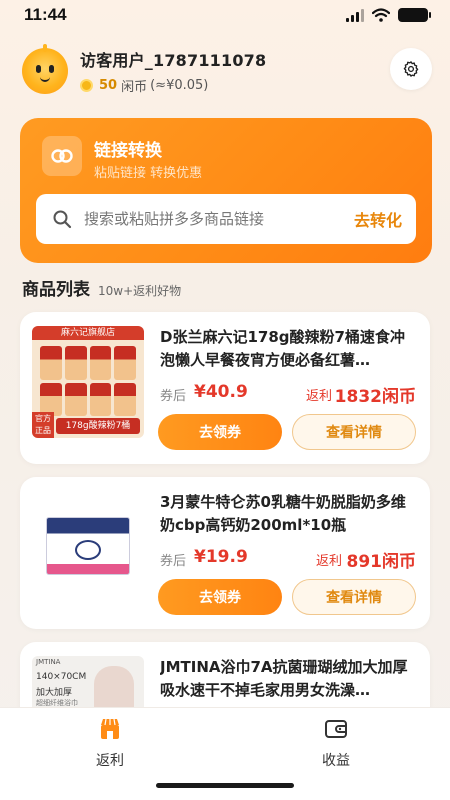 The width and height of the screenshot is (450, 800). What do you see at coordinates (381, 562) in the screenshot?
I see `rebate-value: 891闲币` at bounding box center [381, 562].